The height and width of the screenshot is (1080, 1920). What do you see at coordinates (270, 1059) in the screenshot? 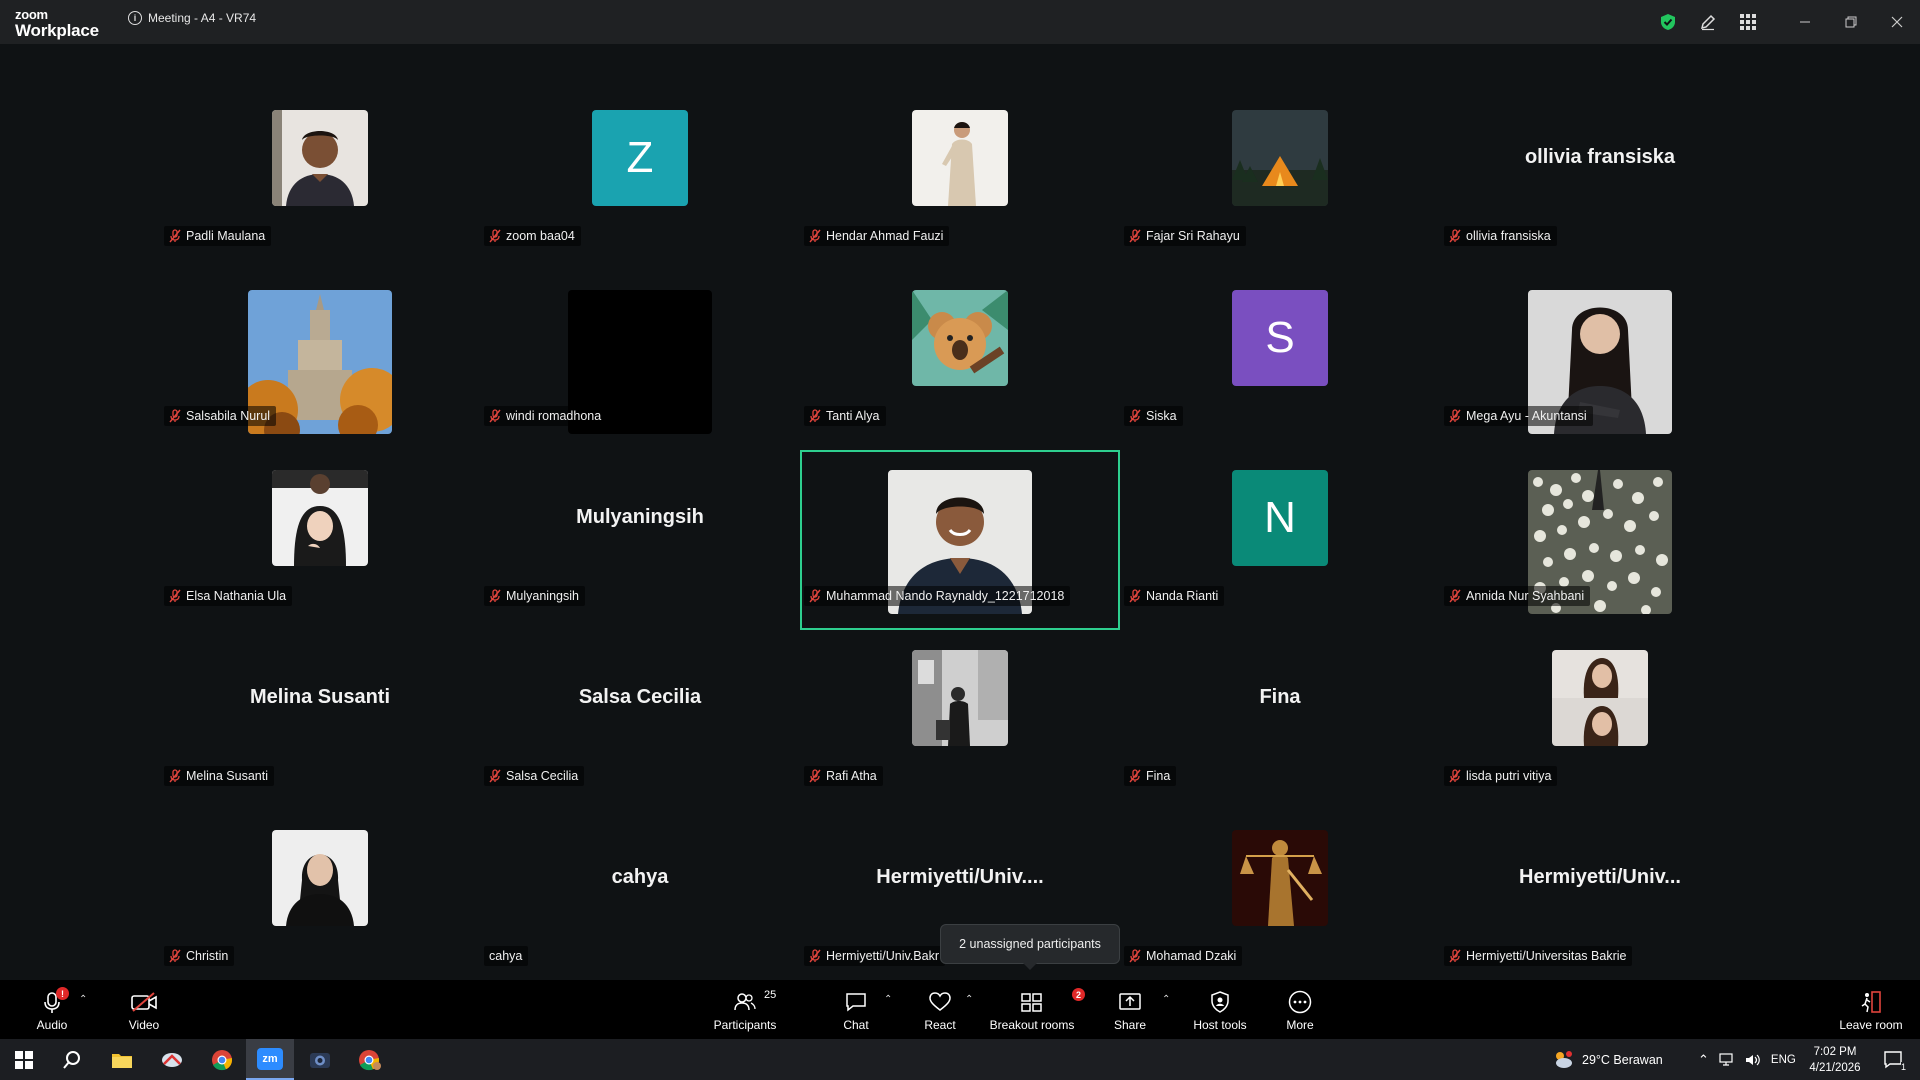
I see `zoom-app-icon: zm` at bounding box center [270, 1059].